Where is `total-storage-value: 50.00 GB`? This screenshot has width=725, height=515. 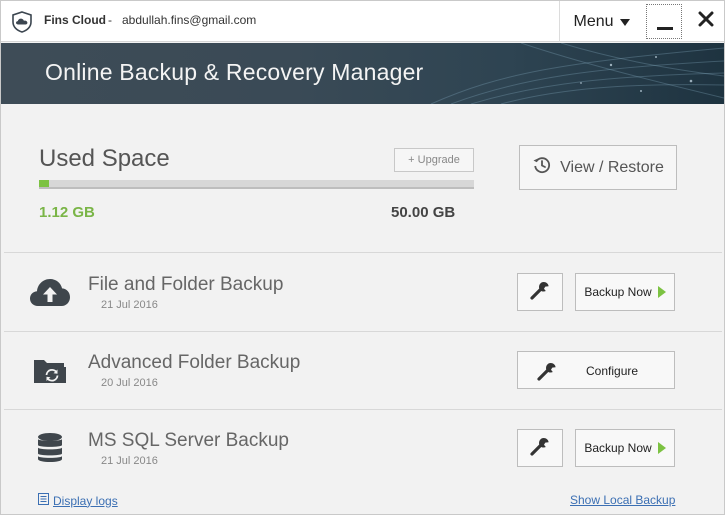
total-storage-value: 50.00 GB is located at coordinates (423, 212).